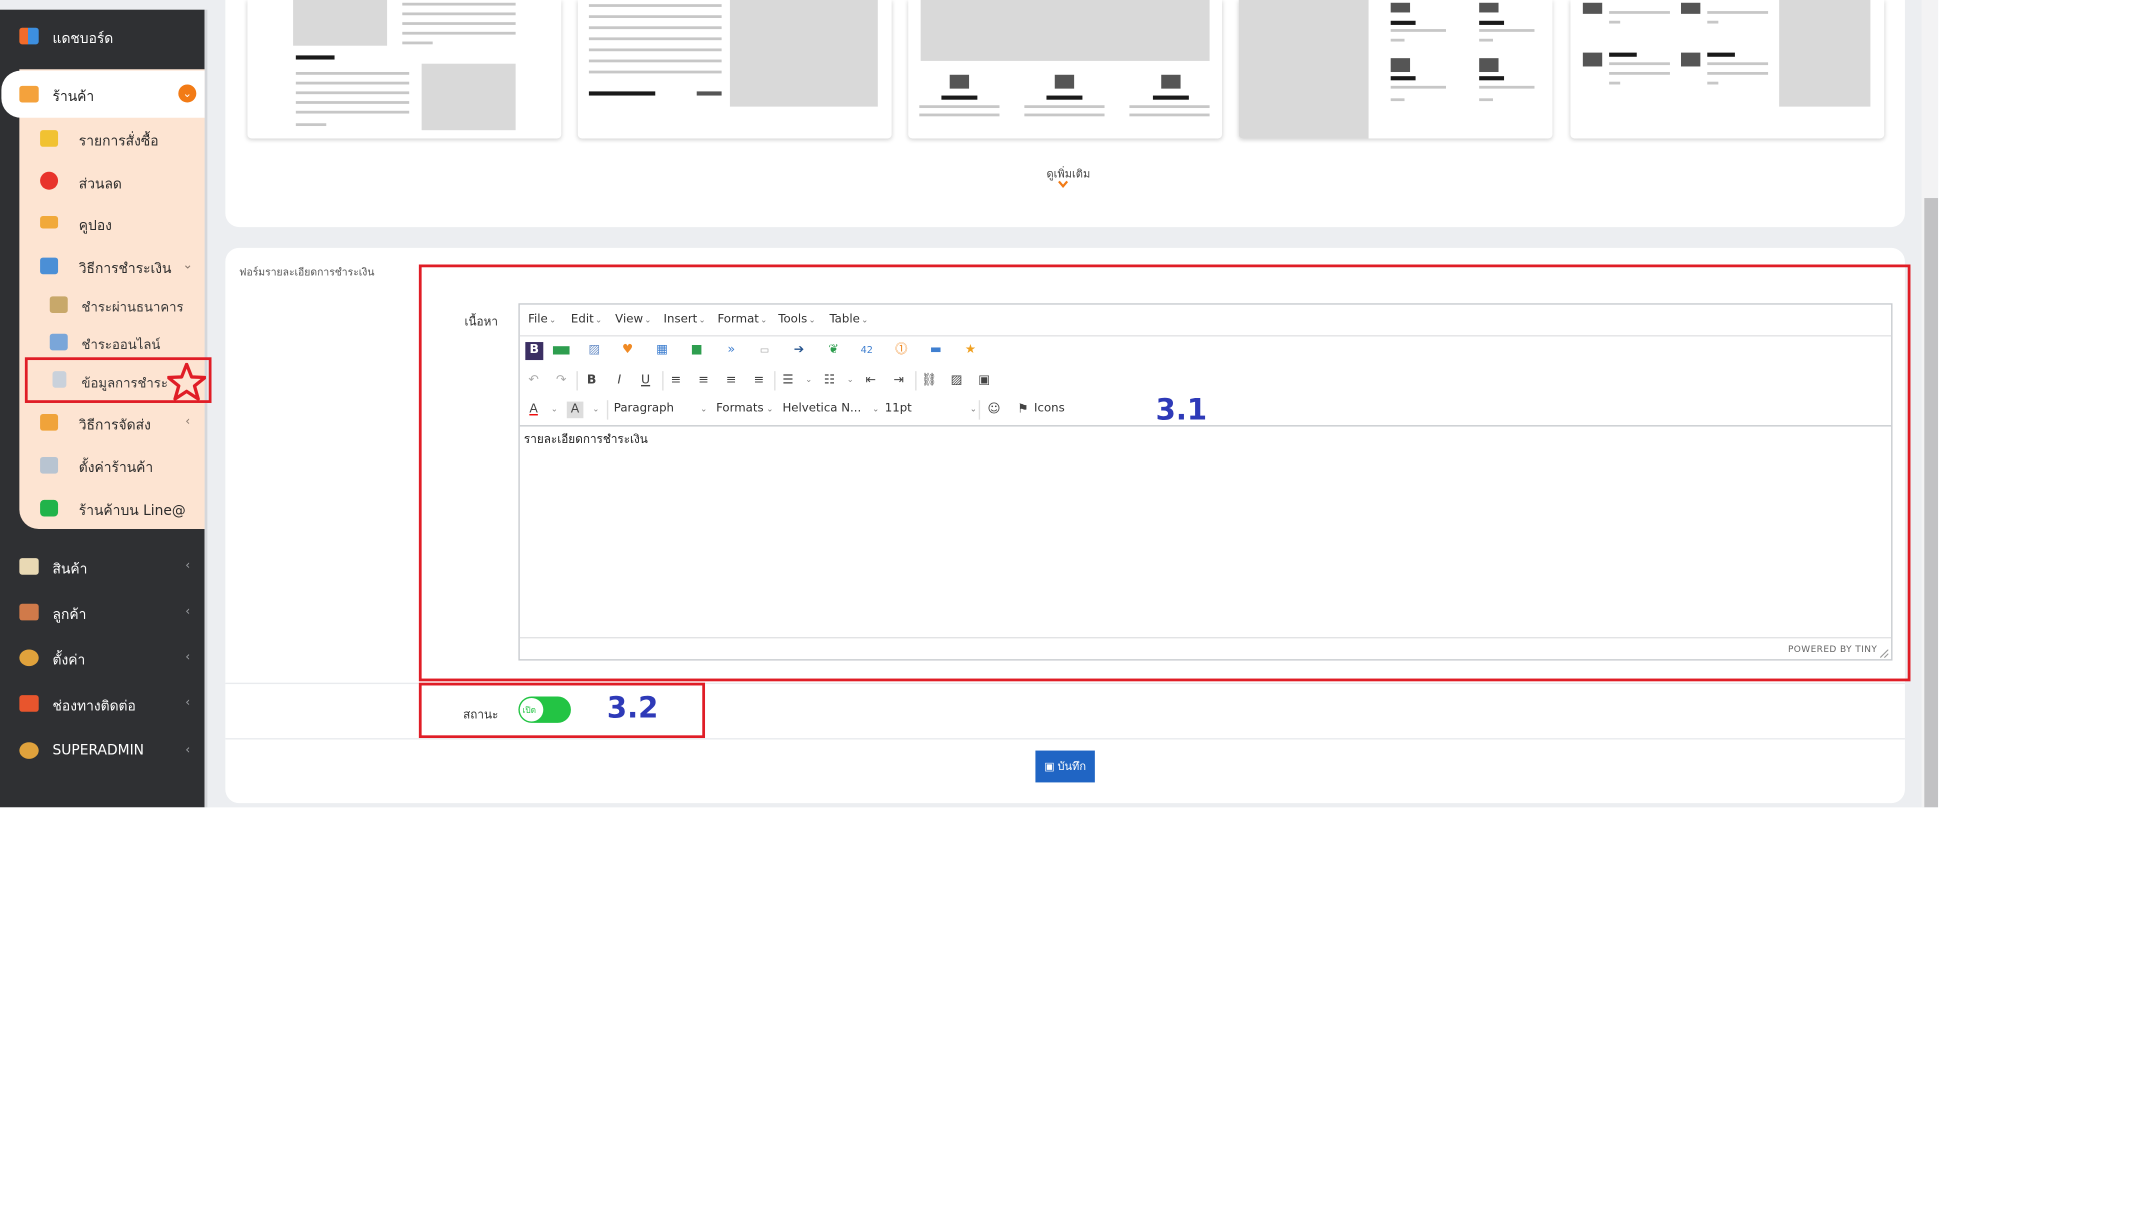  Describe the element at coordinates (73, 98) in the screenshot. I see `sidebar-item-label: ร้านค้า` at that location.